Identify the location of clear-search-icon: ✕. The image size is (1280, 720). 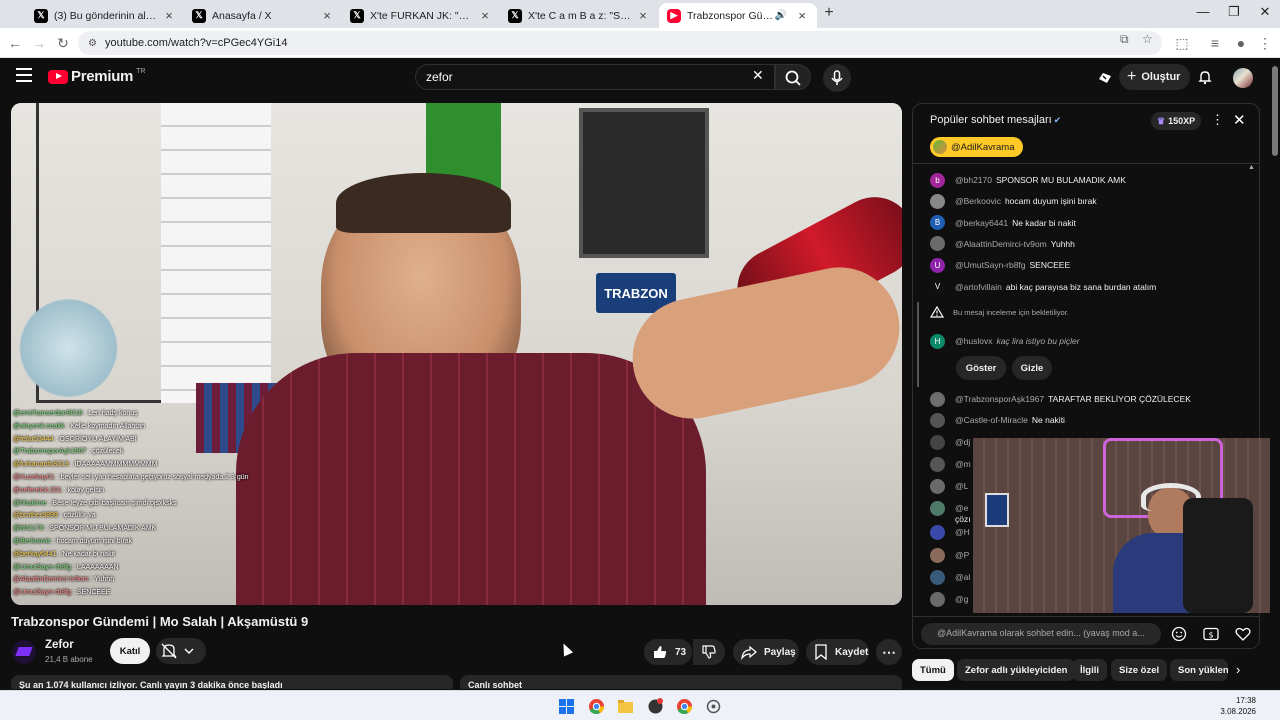
(758, 75).